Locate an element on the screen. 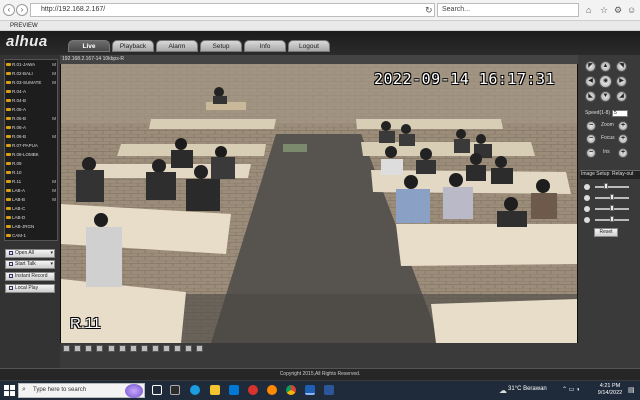 The image size is (640, 400). camera-list-item: R.04-B is located at coordinates (31, 101).